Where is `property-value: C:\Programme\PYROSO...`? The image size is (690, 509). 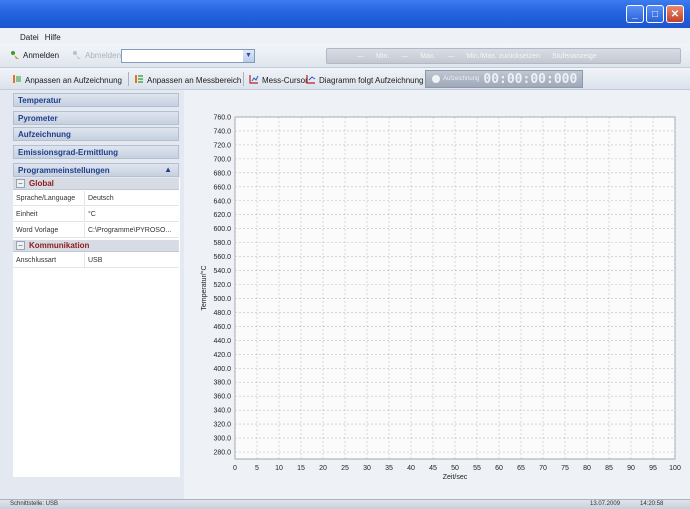
property-value: C:\Programme\PYROSO... is located at coordinates (132, 230).